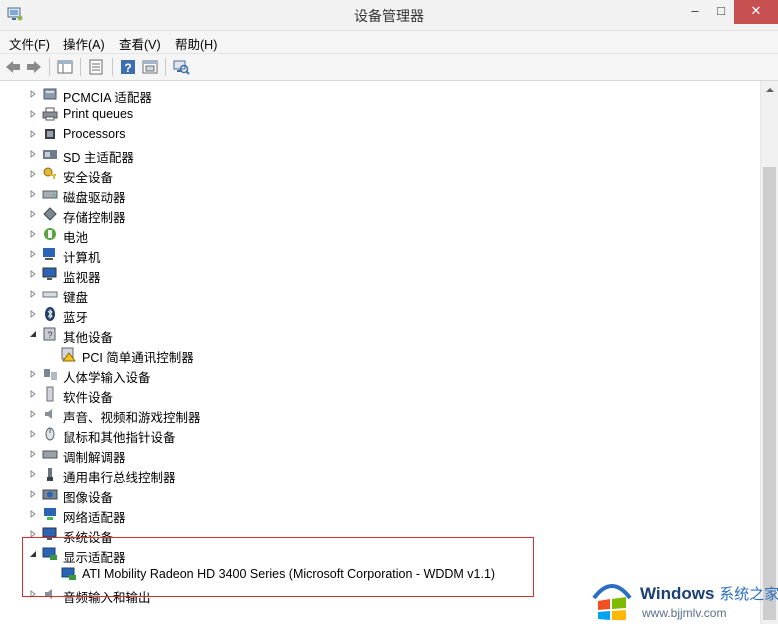  Describe the element at coordinates (50, 214) in the screenshot. I see `storage-controller-icon` at that location.